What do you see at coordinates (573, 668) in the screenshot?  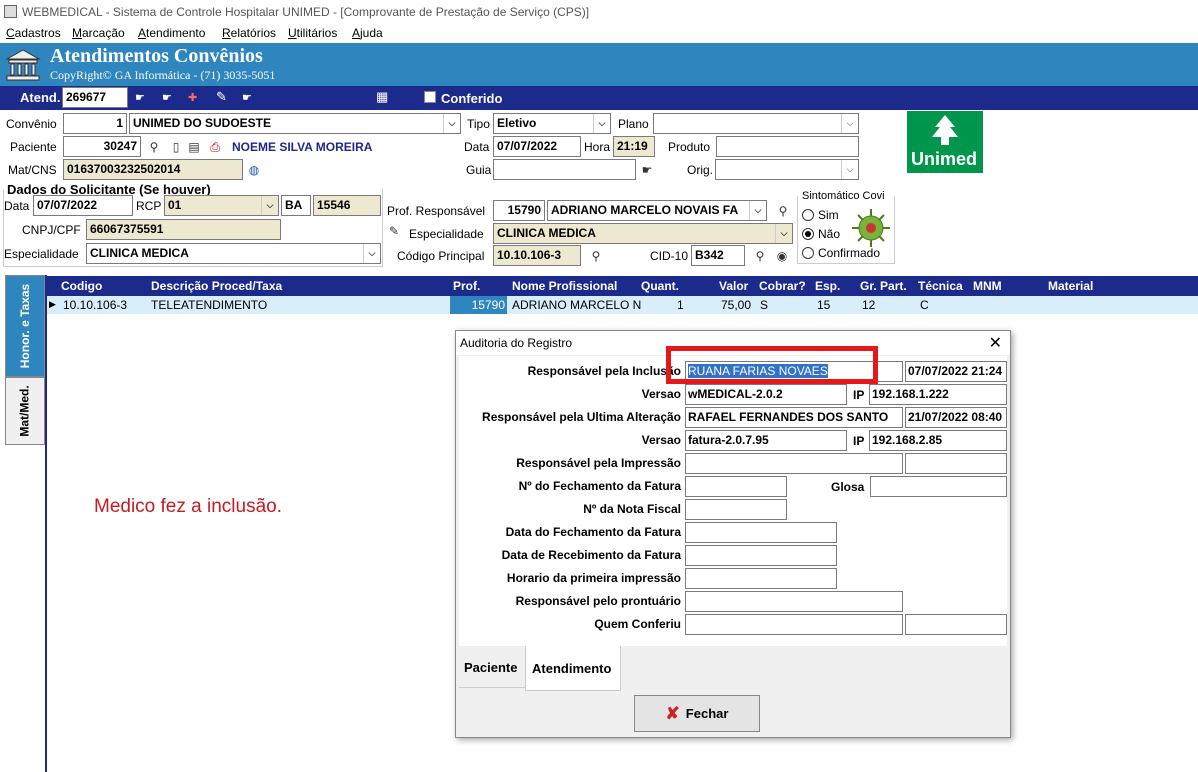 I see `tab-atendimento: Atendimento` at bounding box center [573, 668].